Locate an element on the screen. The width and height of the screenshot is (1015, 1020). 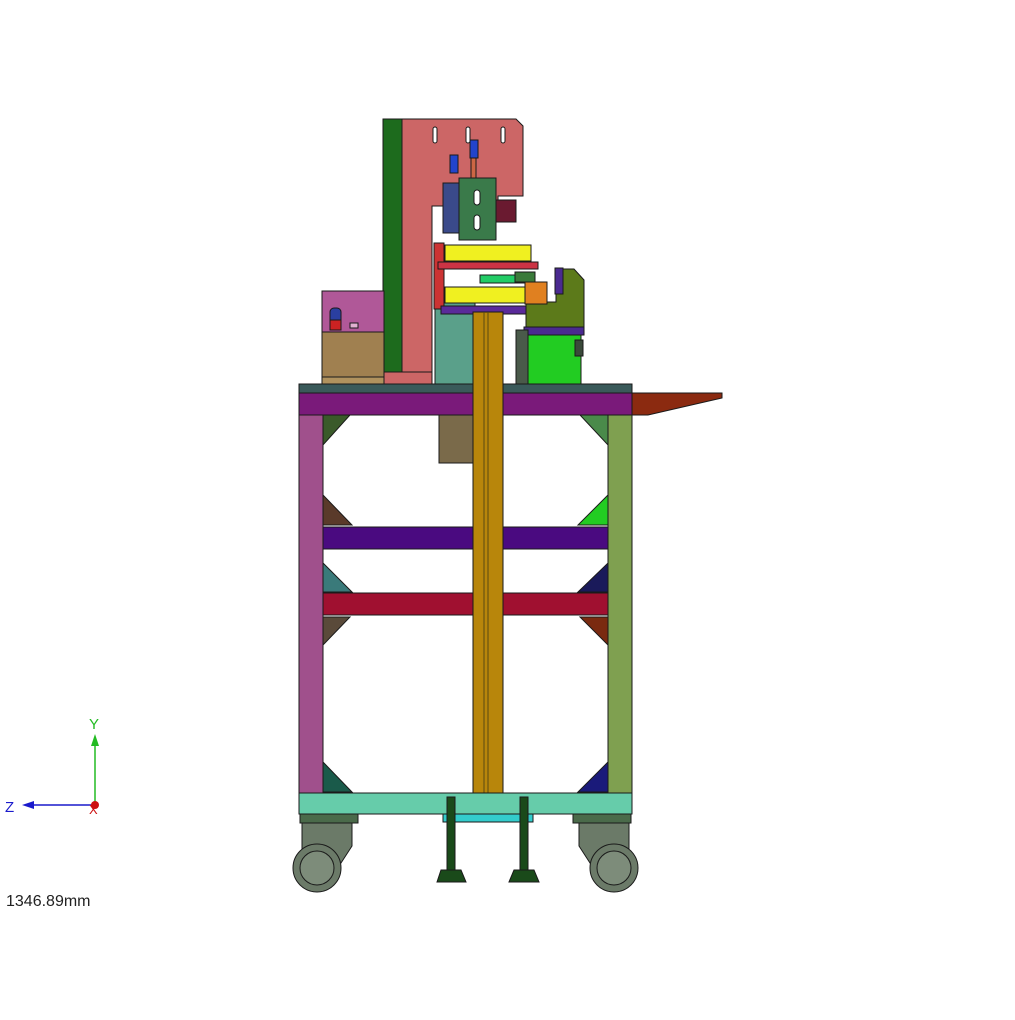
axis-y-label: Y is located at coordinates (94, 724).